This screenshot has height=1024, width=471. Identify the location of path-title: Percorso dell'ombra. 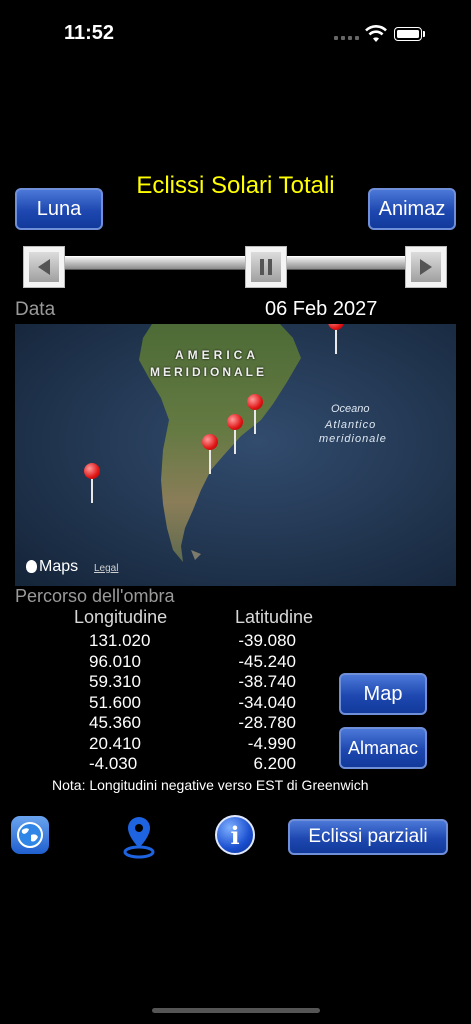
(95, 596).